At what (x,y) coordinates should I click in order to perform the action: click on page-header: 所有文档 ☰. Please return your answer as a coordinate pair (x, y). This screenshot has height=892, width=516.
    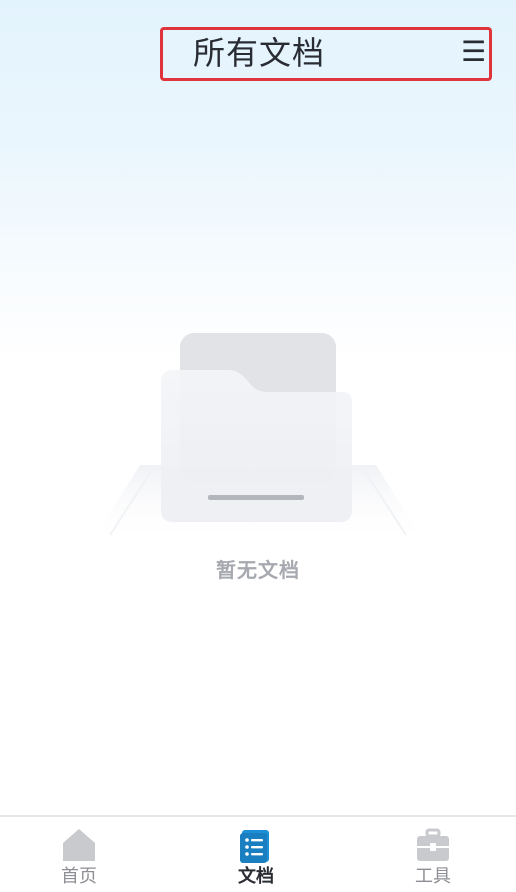
    Looking at the image, I should click on (326, 54).